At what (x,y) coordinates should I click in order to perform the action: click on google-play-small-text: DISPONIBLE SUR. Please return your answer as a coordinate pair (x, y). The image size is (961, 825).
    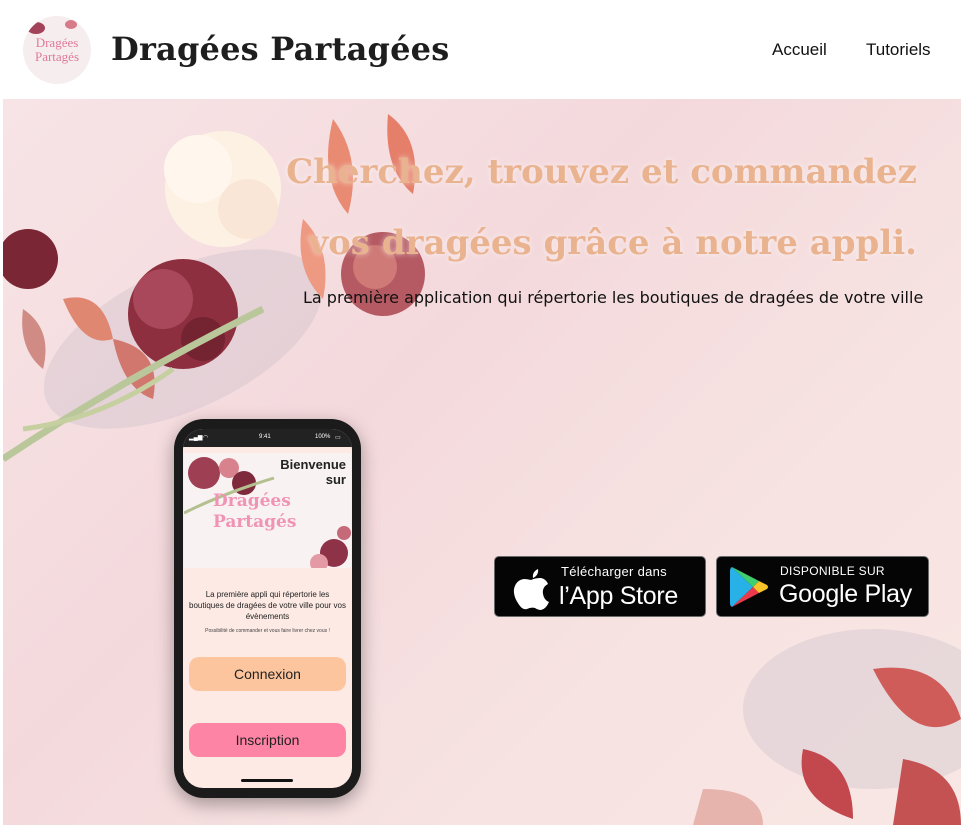
    Looking at the image, I should click on (832, 571).